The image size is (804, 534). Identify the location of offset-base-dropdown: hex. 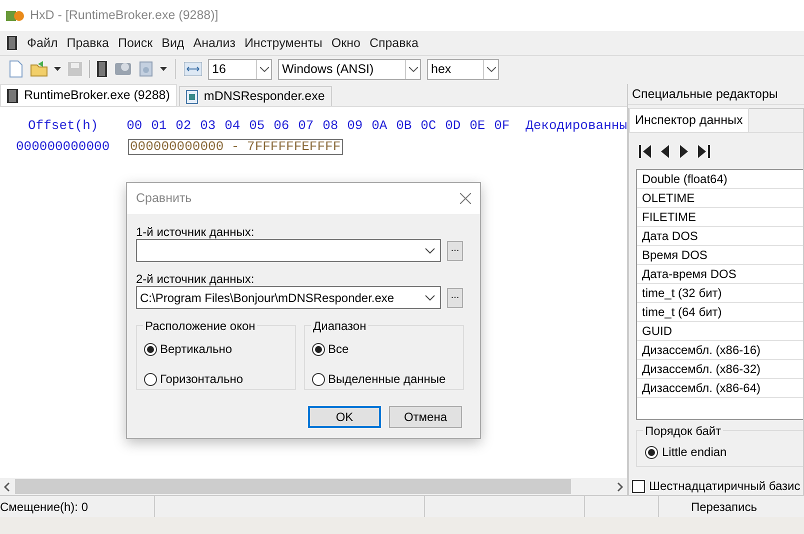
(463, 69).